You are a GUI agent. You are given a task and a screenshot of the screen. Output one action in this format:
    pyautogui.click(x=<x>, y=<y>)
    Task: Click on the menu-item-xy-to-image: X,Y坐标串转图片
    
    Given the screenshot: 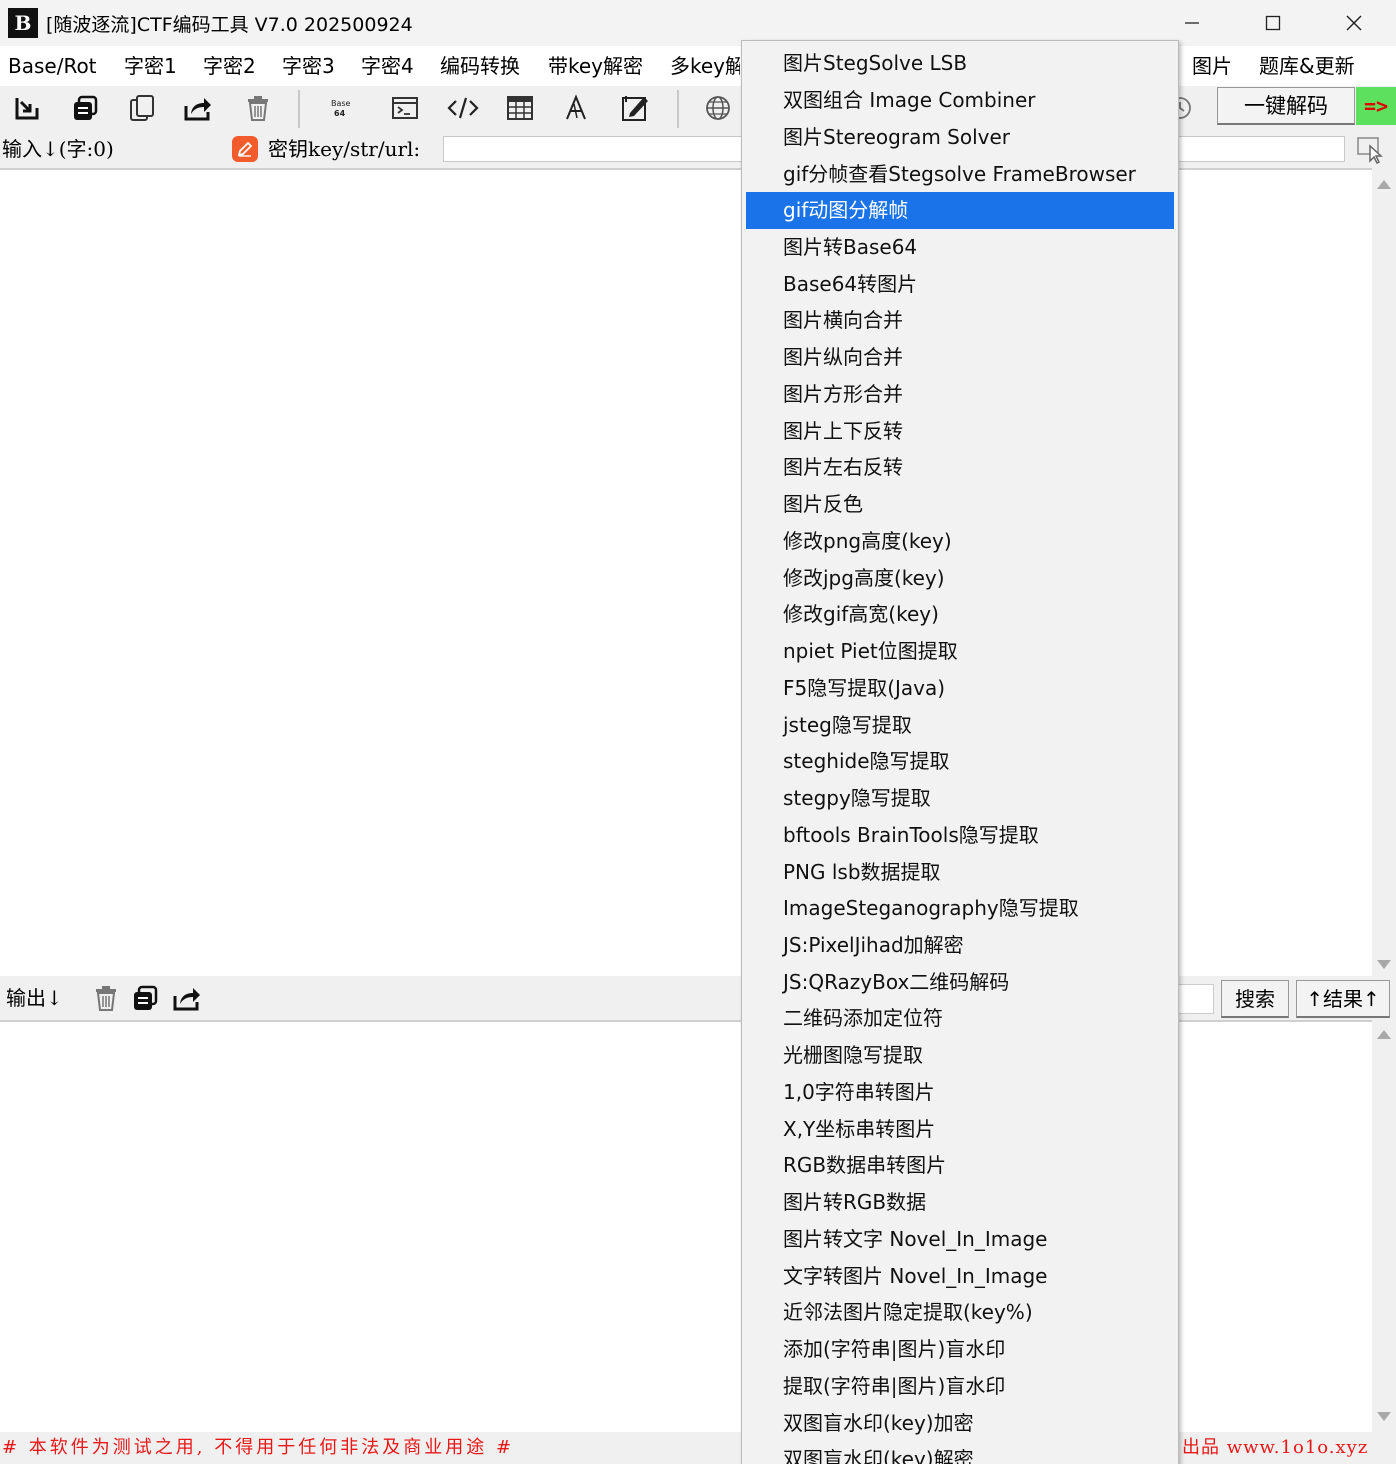 What is the action you would take?
    pyautogui.click(x=960, y=1129)
    